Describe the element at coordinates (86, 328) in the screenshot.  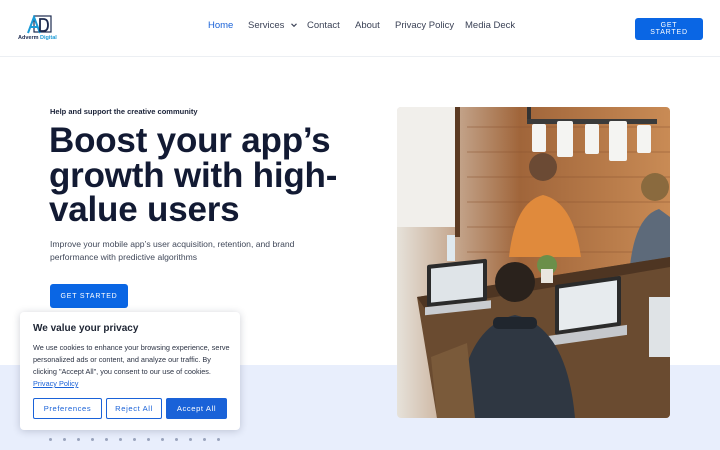
I see `cookie-title: We value your privacy` at that location.